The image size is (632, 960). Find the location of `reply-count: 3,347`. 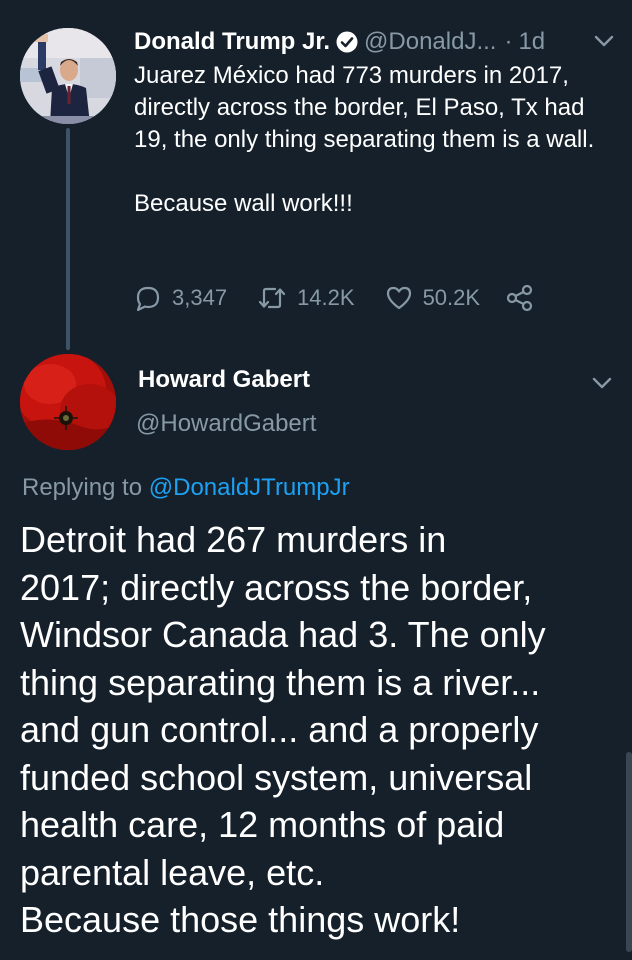

reply-count: 3,347 is located at coordinates (200, 297).